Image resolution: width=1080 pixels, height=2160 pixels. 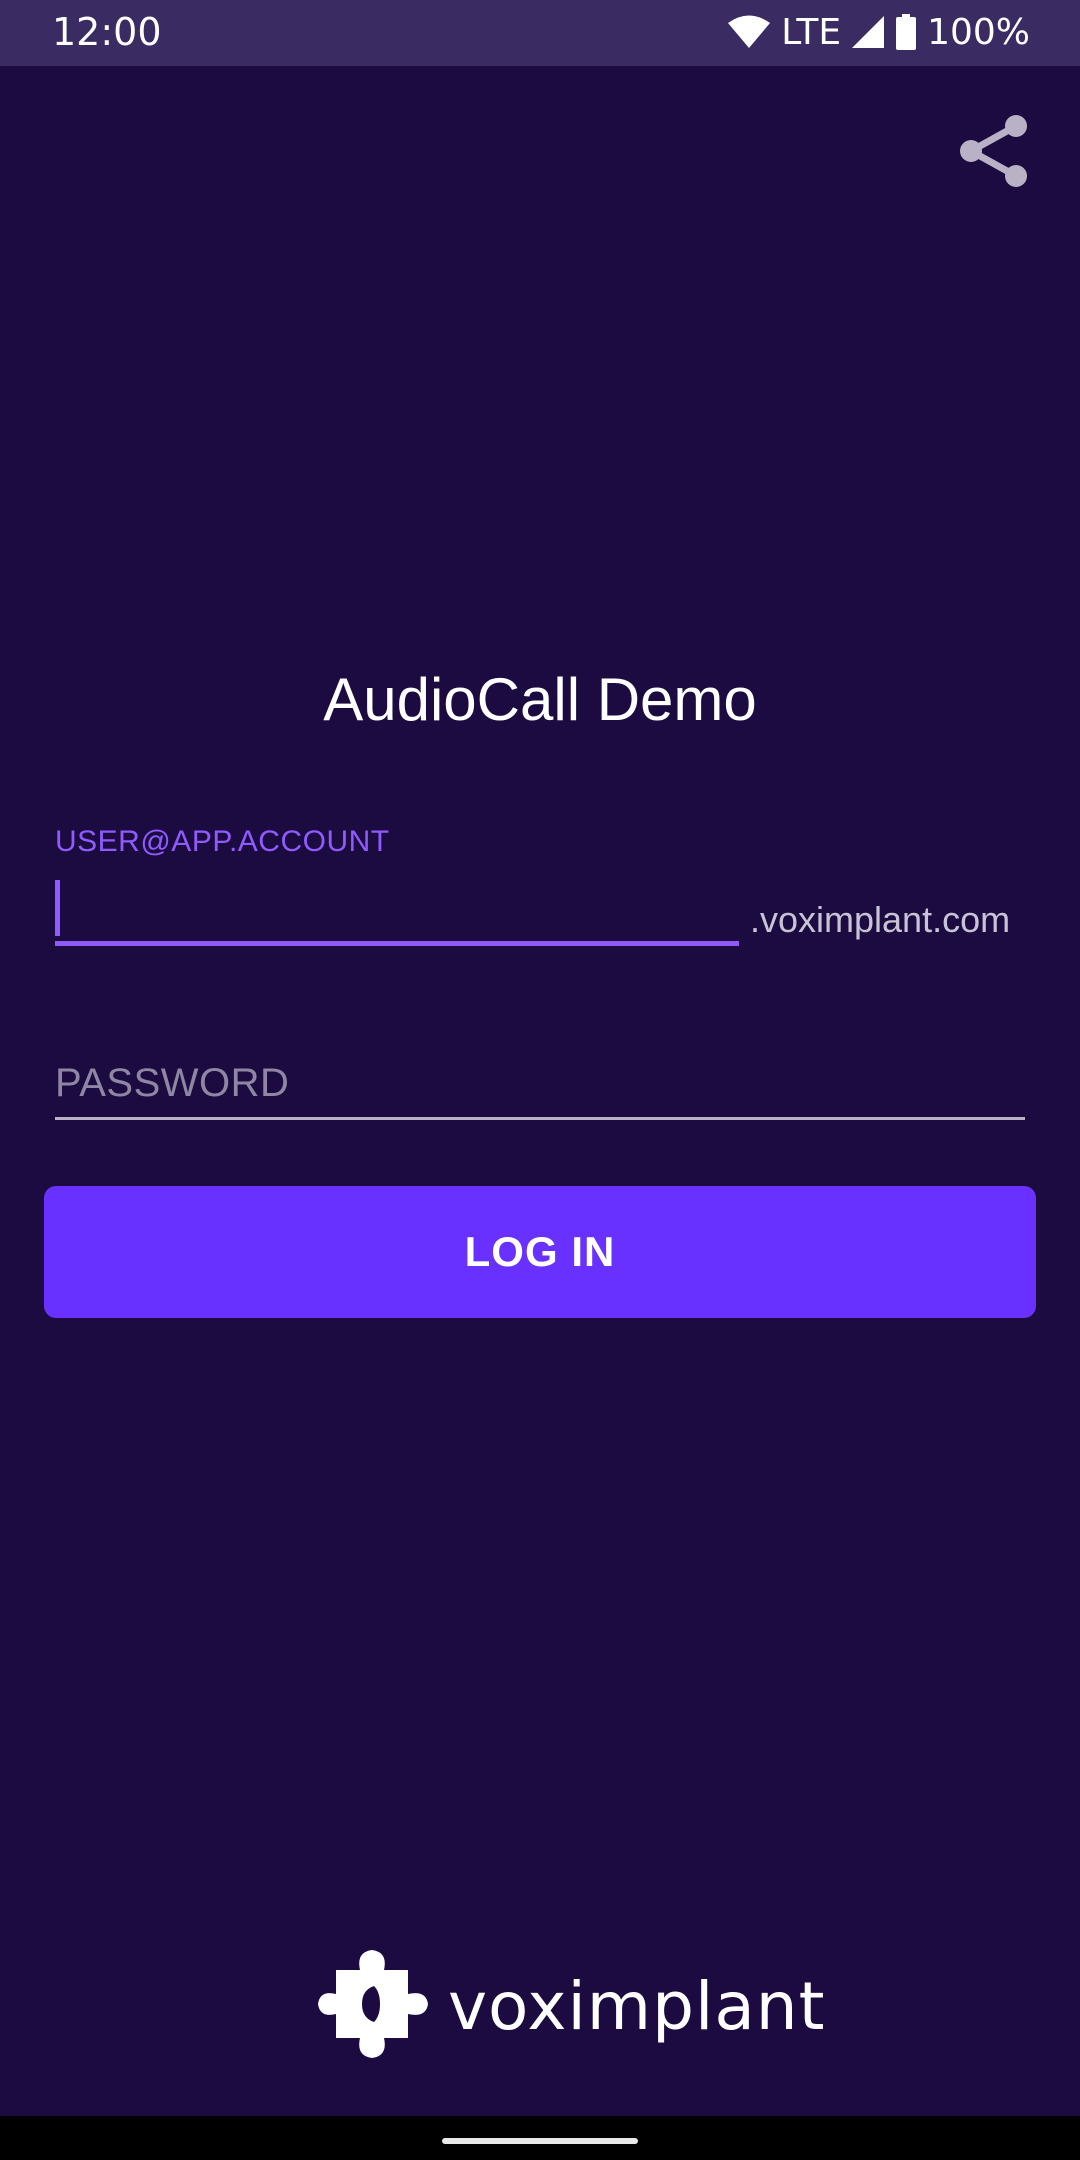 I want to click on home-gesture-handle, so click(x=540, y=2141).